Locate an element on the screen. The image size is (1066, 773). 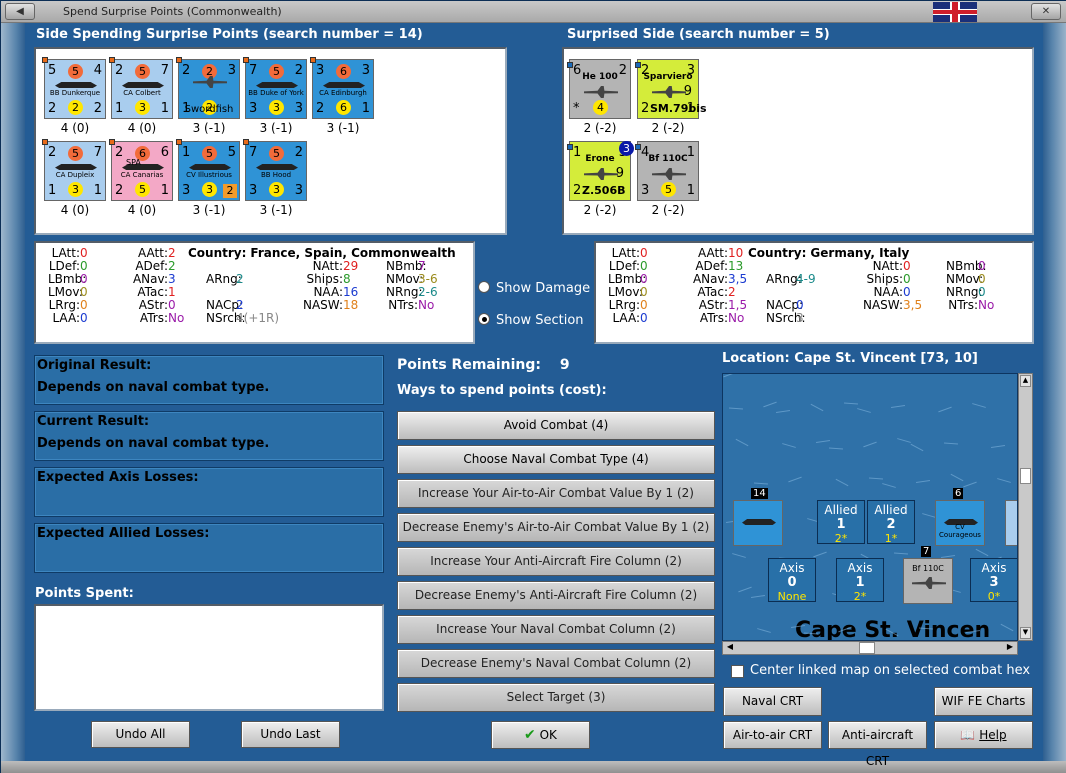
anti-aircraft-crt-button: Anti-aircraft CRT is located at coordinates (877, 744).